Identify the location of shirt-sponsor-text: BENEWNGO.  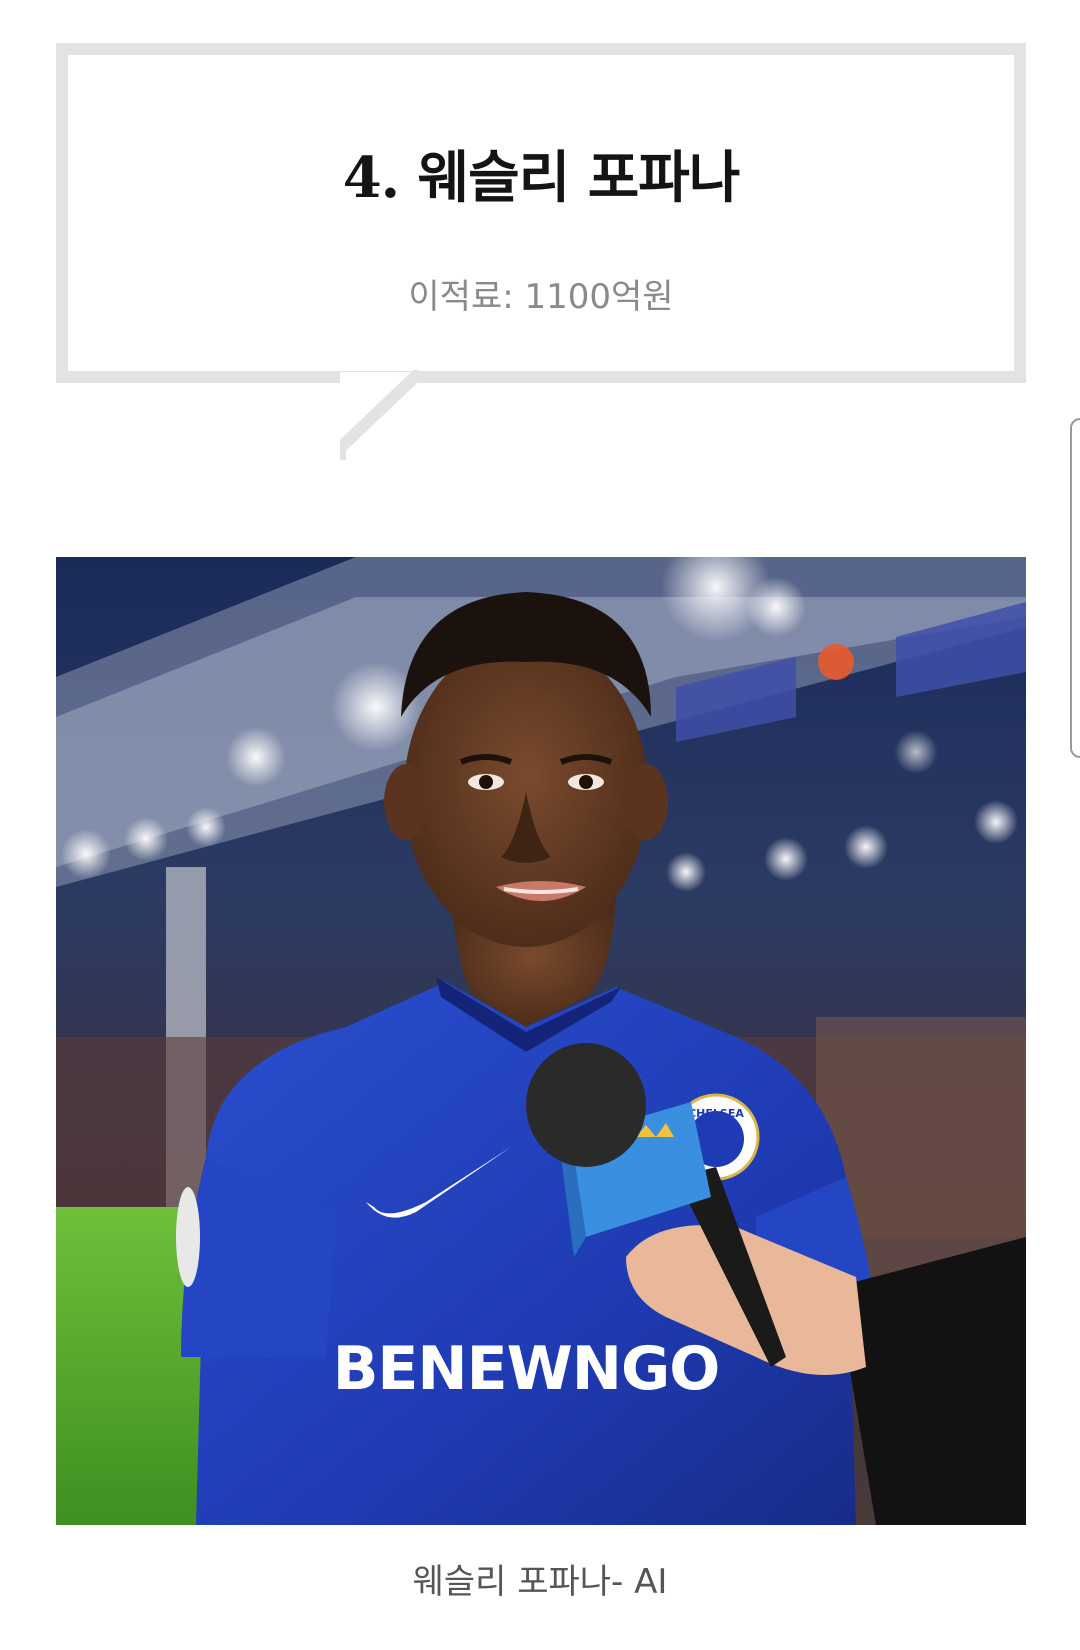
(526, 1369).